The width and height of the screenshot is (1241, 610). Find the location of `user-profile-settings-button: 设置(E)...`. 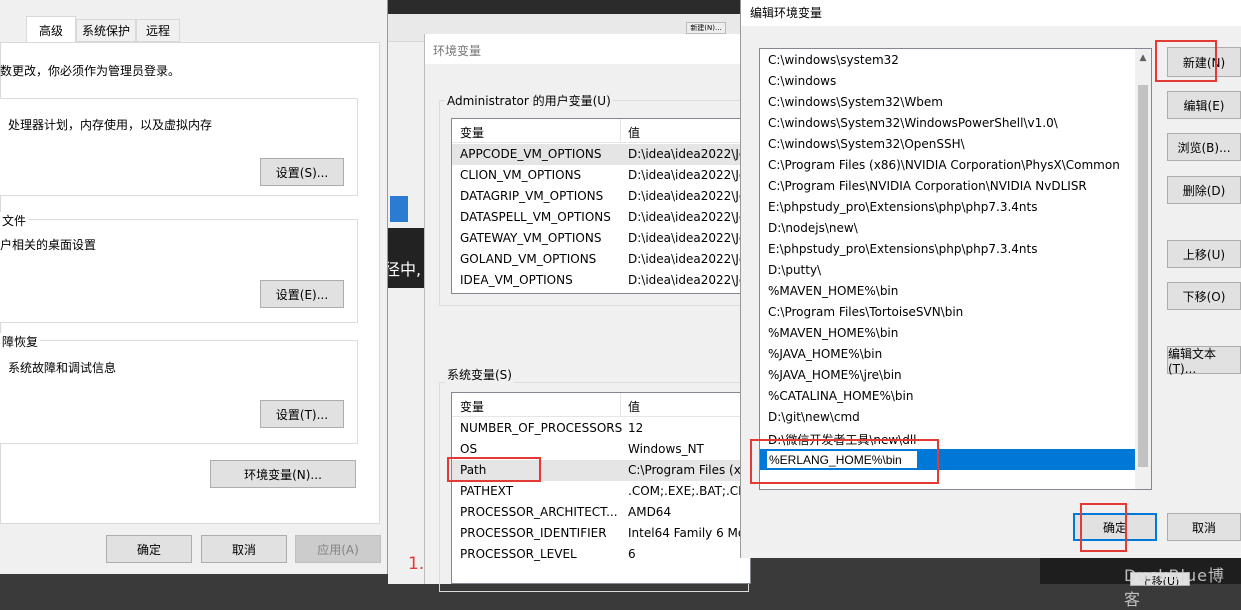

user-profile-settings-button: 设置(E)... is located at coordinates (302, 294).